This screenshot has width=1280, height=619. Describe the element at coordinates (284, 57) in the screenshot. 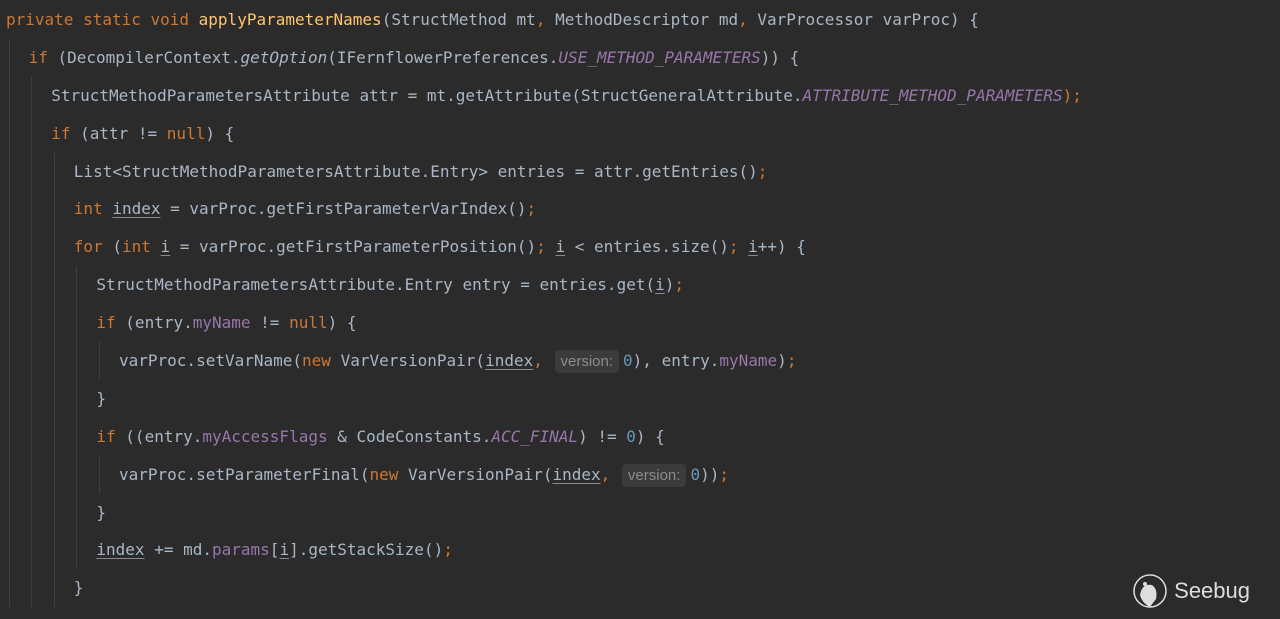

I see `code-token: getOption` at that location.